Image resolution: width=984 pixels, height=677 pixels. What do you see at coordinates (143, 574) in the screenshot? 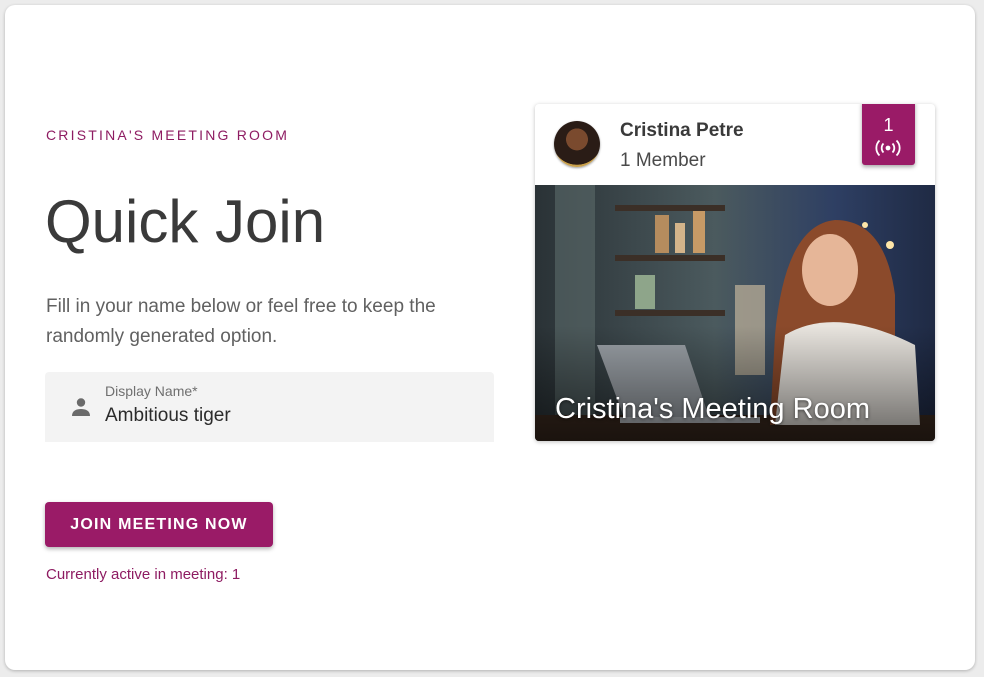
I see `active-count-text: Currently active in meeting: 1` at bounding box center [143, 574].